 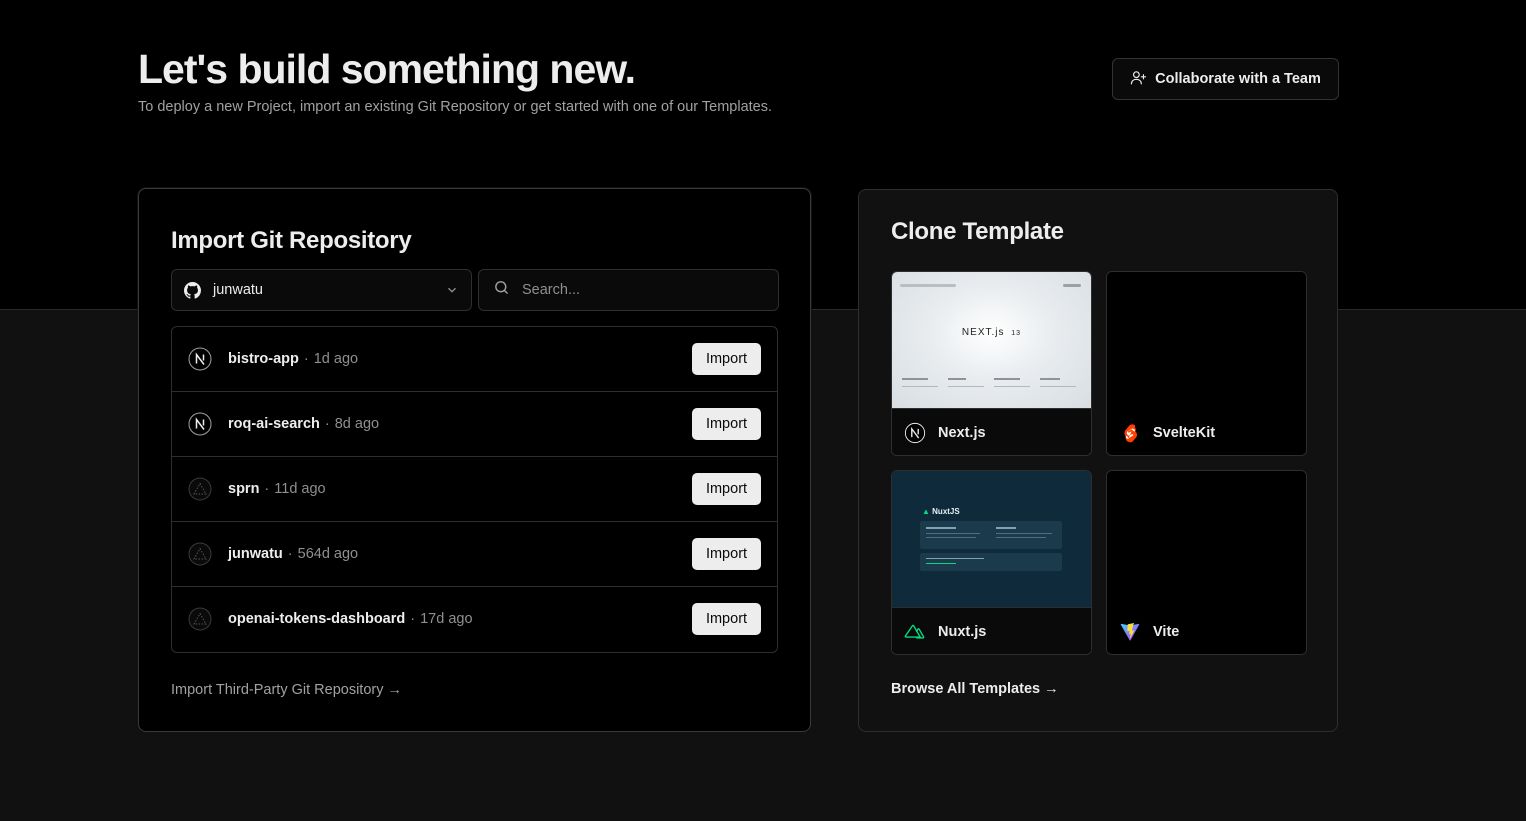 What do you see at coordinates (387, 69) in the screenshot?
I see `page-title: Let's build something new.` at bounding box center [387, 69].